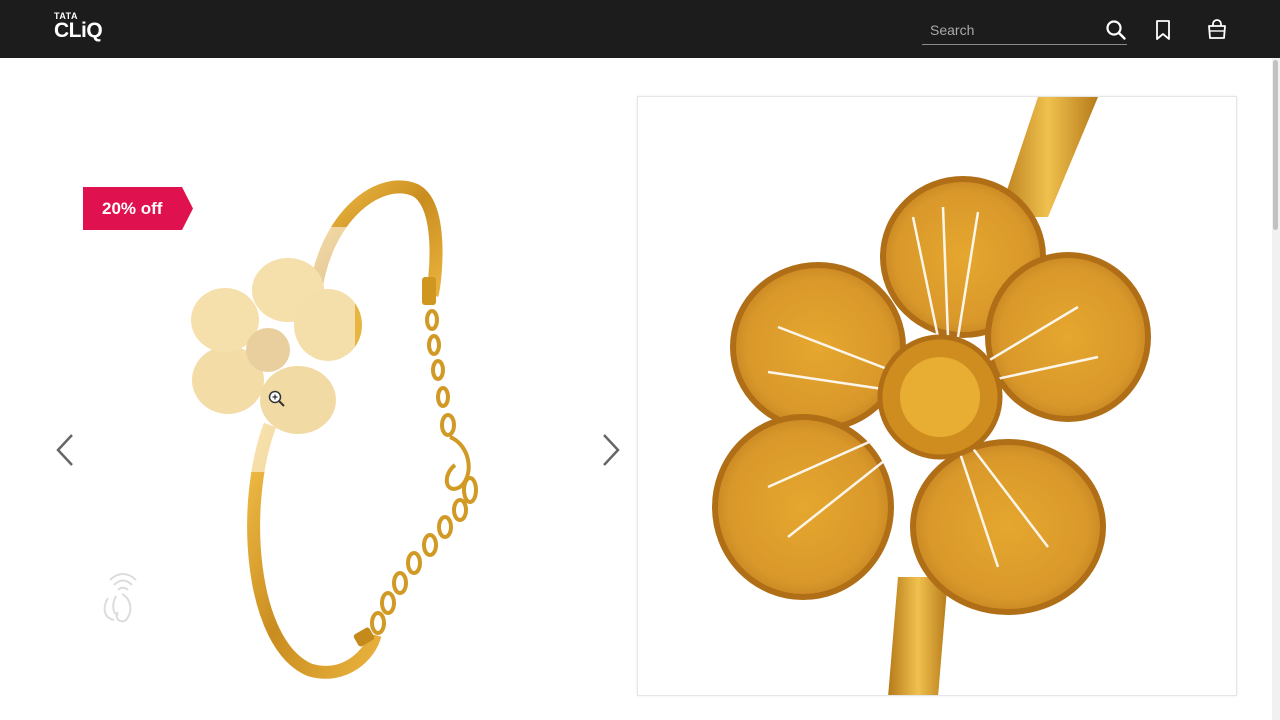 The image size is (1280, 720). I want to click on zoom-lens, so click(272, 349).